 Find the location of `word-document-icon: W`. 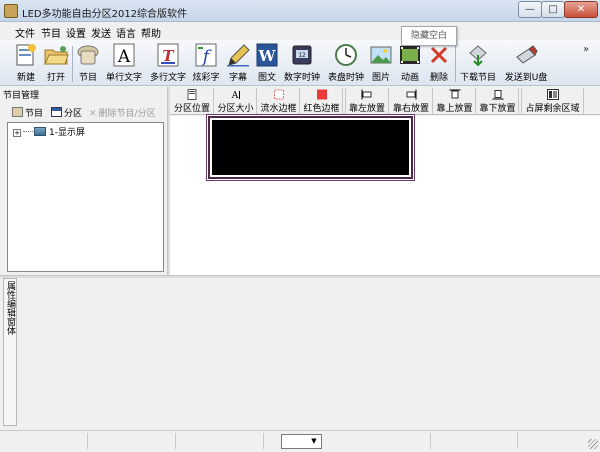

word-document-icon: W is located at coordinates (267, 55).